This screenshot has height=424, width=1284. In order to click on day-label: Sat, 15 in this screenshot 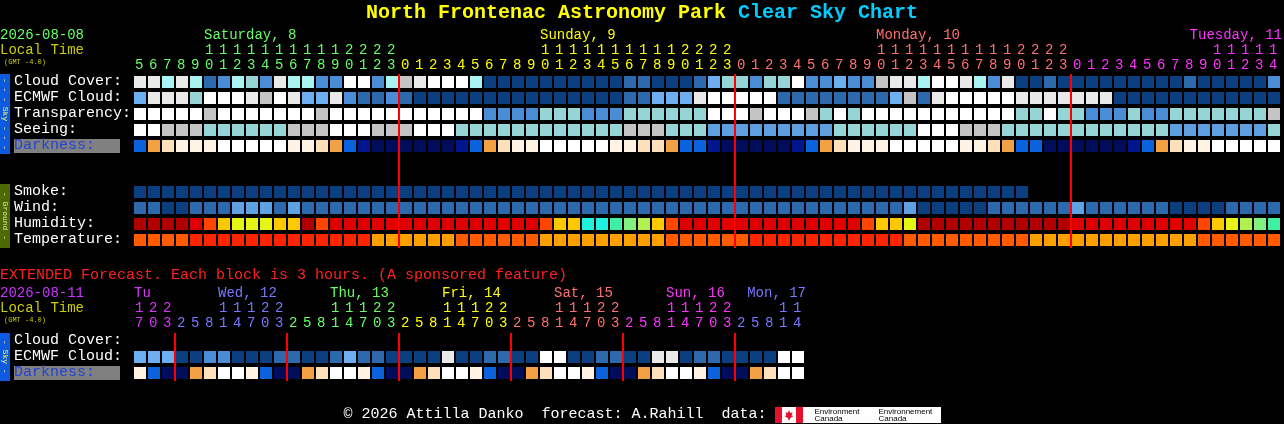, I will do `click(584, 293)`.